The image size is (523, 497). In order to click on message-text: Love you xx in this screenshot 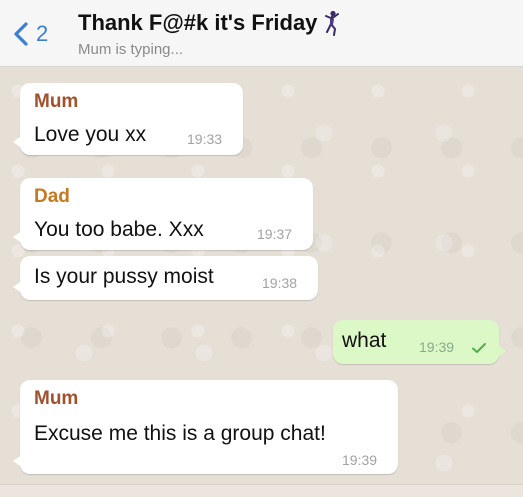, I will do `click(90, 134)`.